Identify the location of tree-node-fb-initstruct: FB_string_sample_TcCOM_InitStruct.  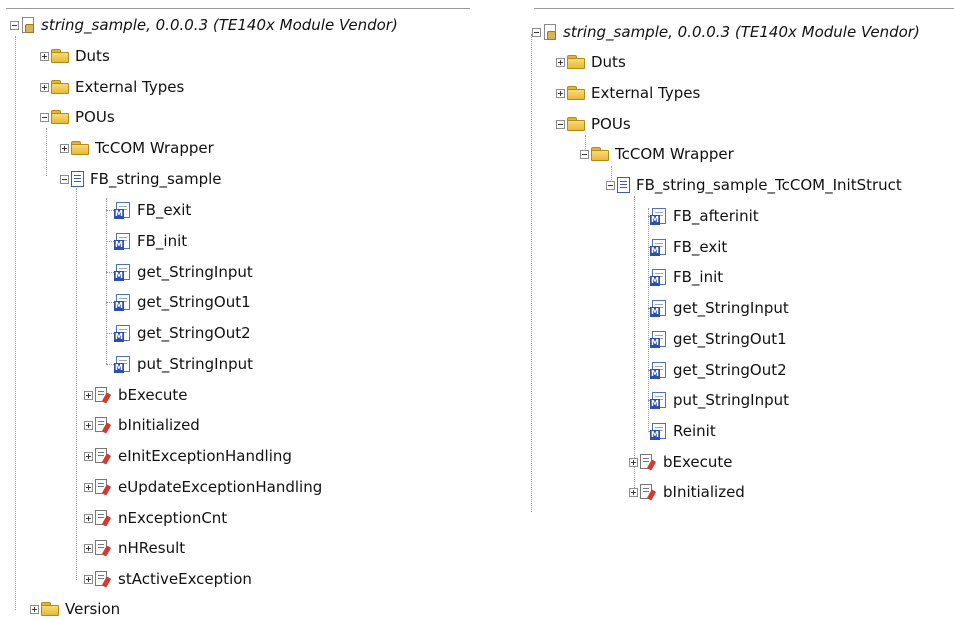
(754, 185).